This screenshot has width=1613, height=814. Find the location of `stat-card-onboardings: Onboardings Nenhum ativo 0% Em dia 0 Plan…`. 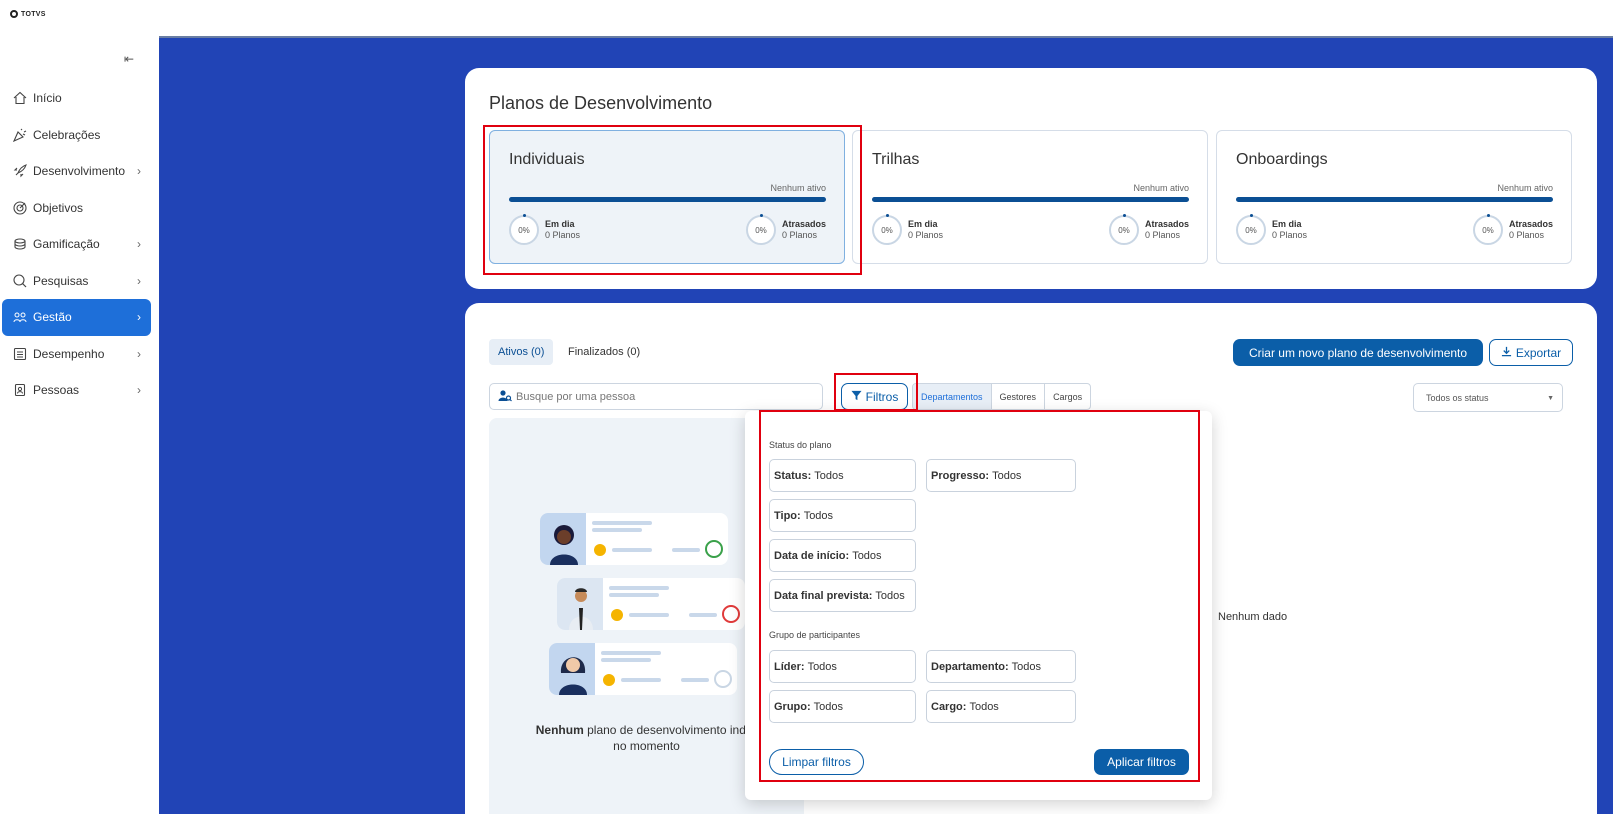

stat-card-onboardings: Onboardings Nenhum ativo 0% Em dia 0 Plan… is located at coordinates (1394, 197).